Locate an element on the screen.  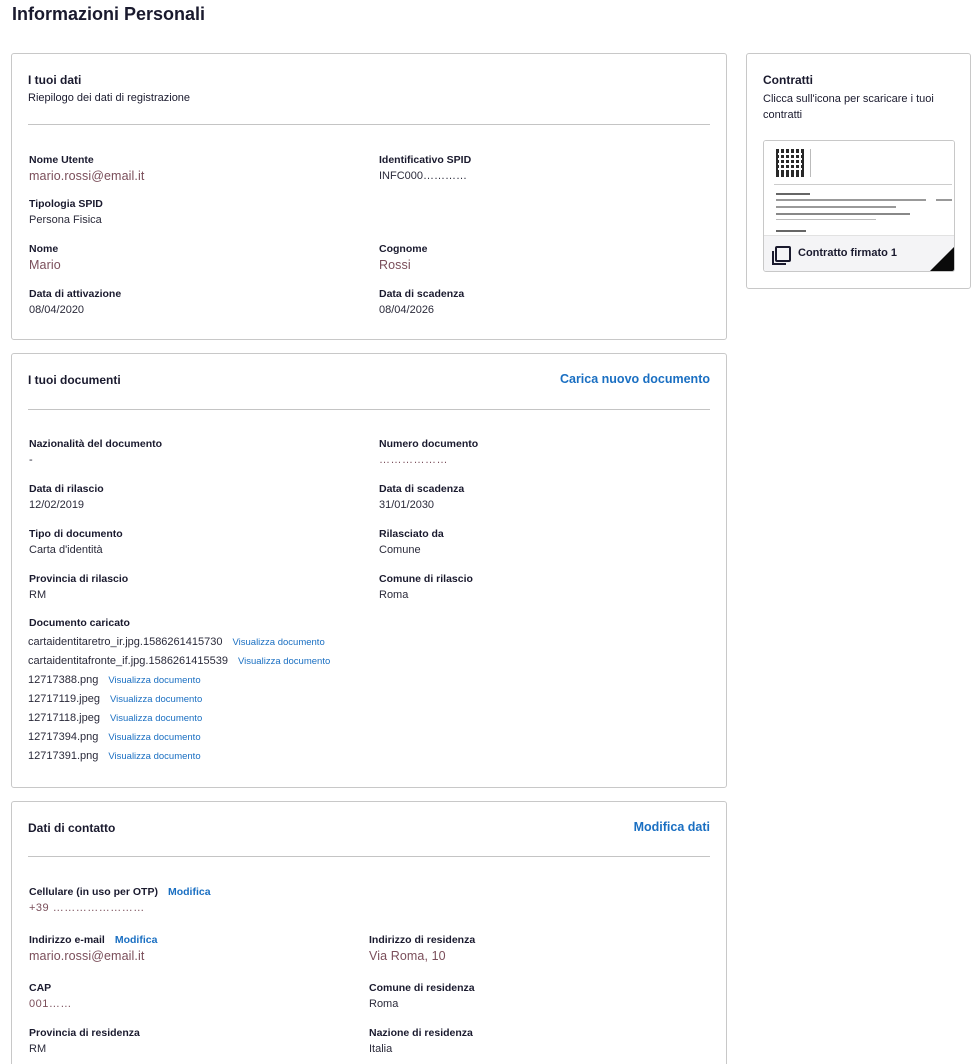
card-title: I tuoi dati is located at coordinates (55, 80).